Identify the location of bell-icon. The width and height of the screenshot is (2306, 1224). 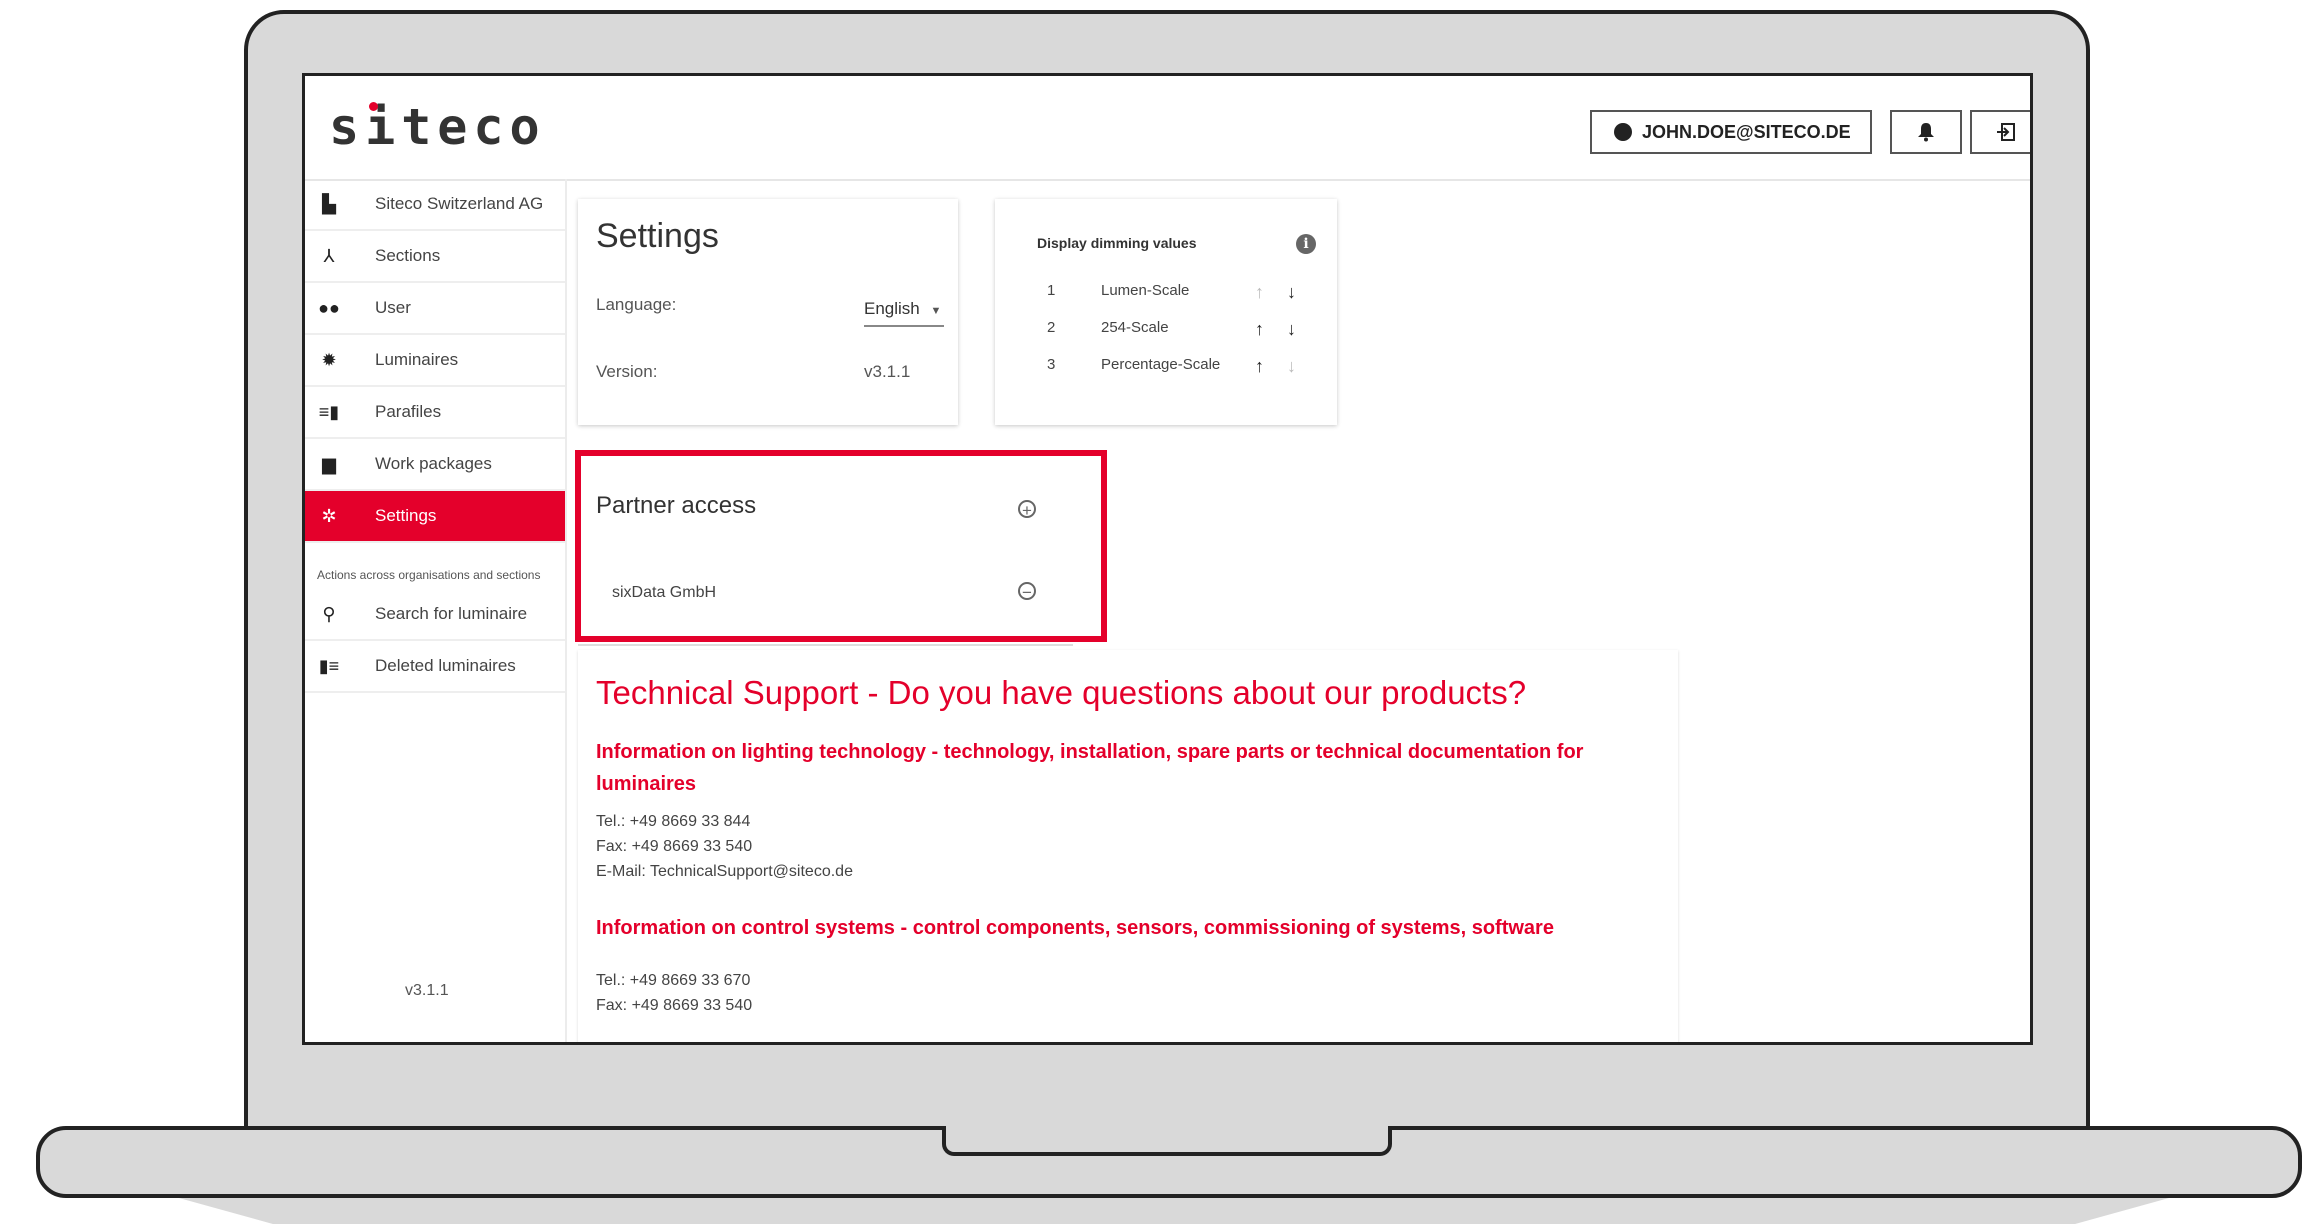
(1926, 132).